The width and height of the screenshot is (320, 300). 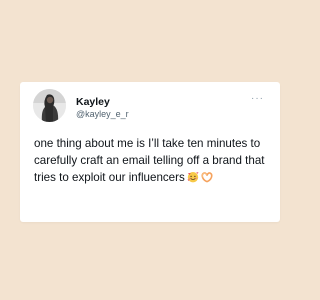 What do you see at coordinates (151, 107) in the screenshot?
I see `tweet-header: Kayley @kayley_e_r ···` at bounding box center [151, 107].